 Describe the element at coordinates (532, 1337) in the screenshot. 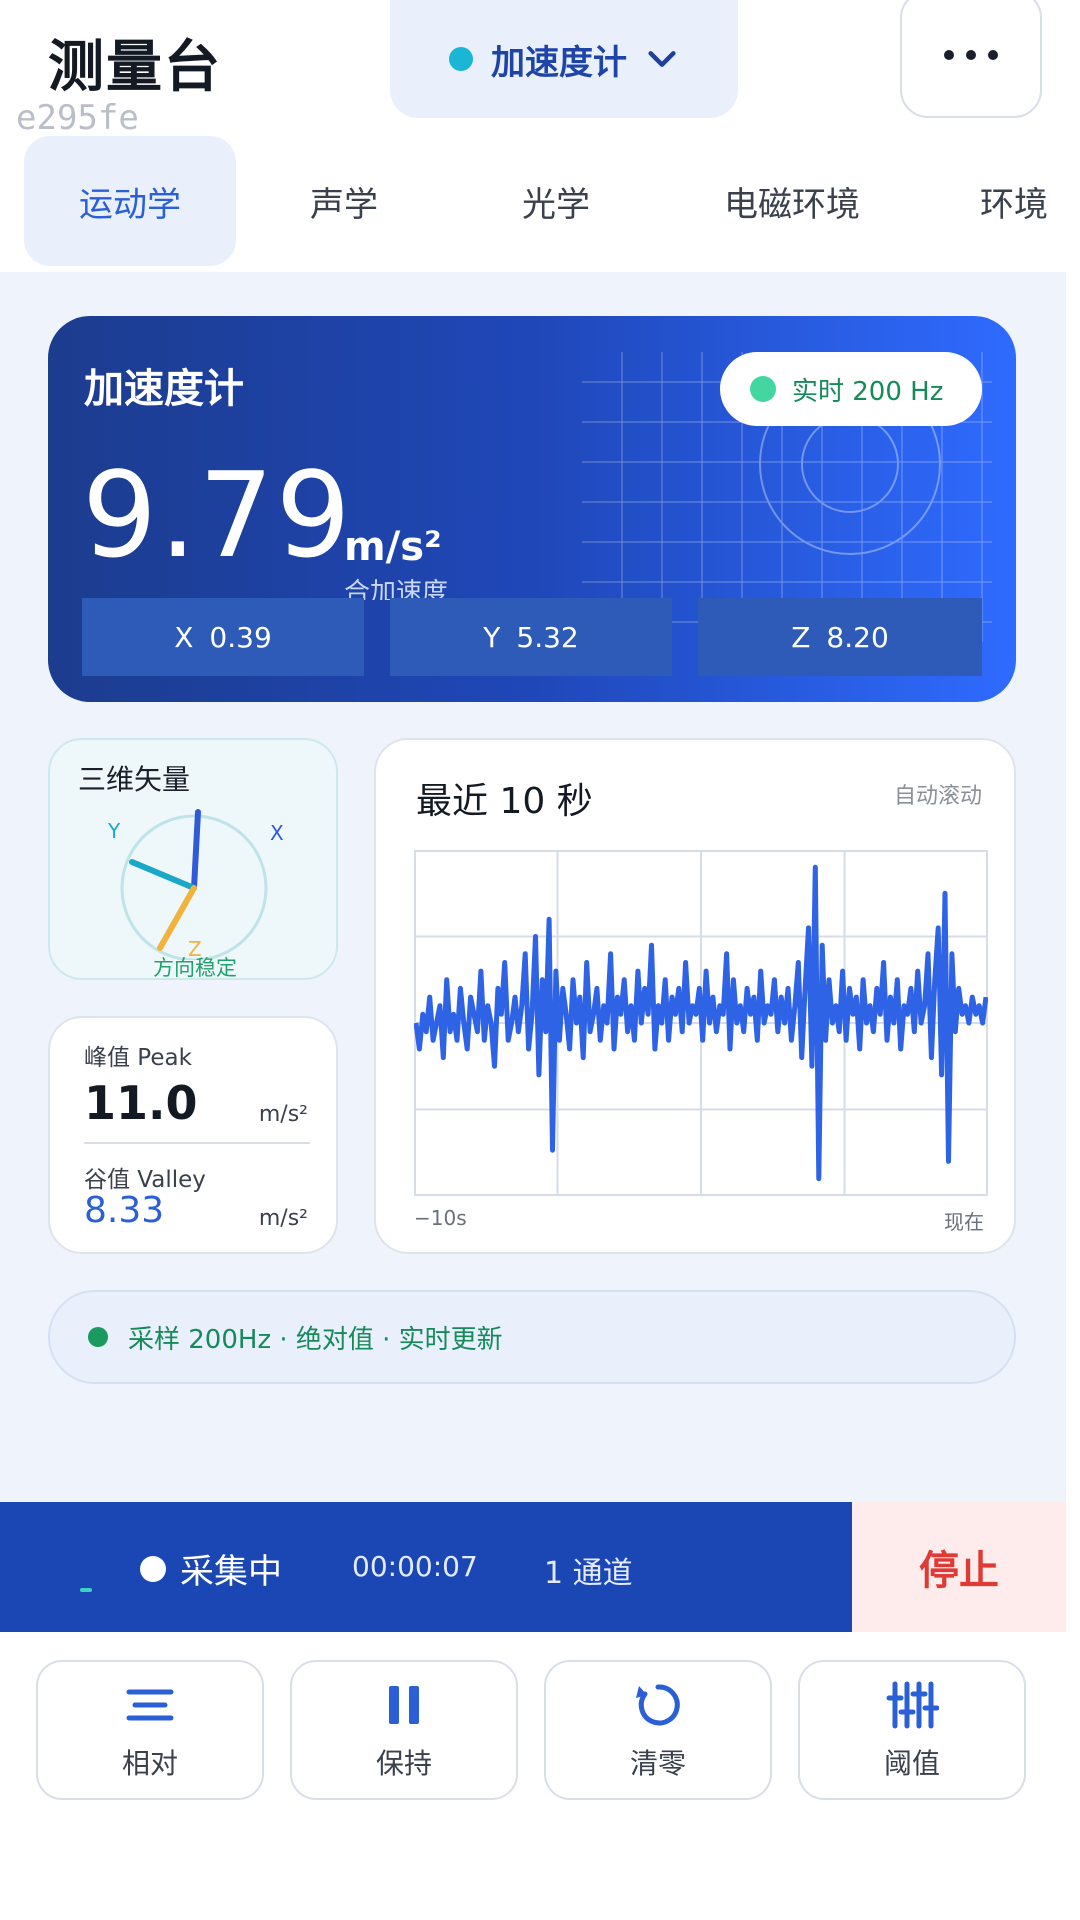

I see `sampling-info-bar: 采样 200Hz · 绝对值 · 实时更新` at that location.